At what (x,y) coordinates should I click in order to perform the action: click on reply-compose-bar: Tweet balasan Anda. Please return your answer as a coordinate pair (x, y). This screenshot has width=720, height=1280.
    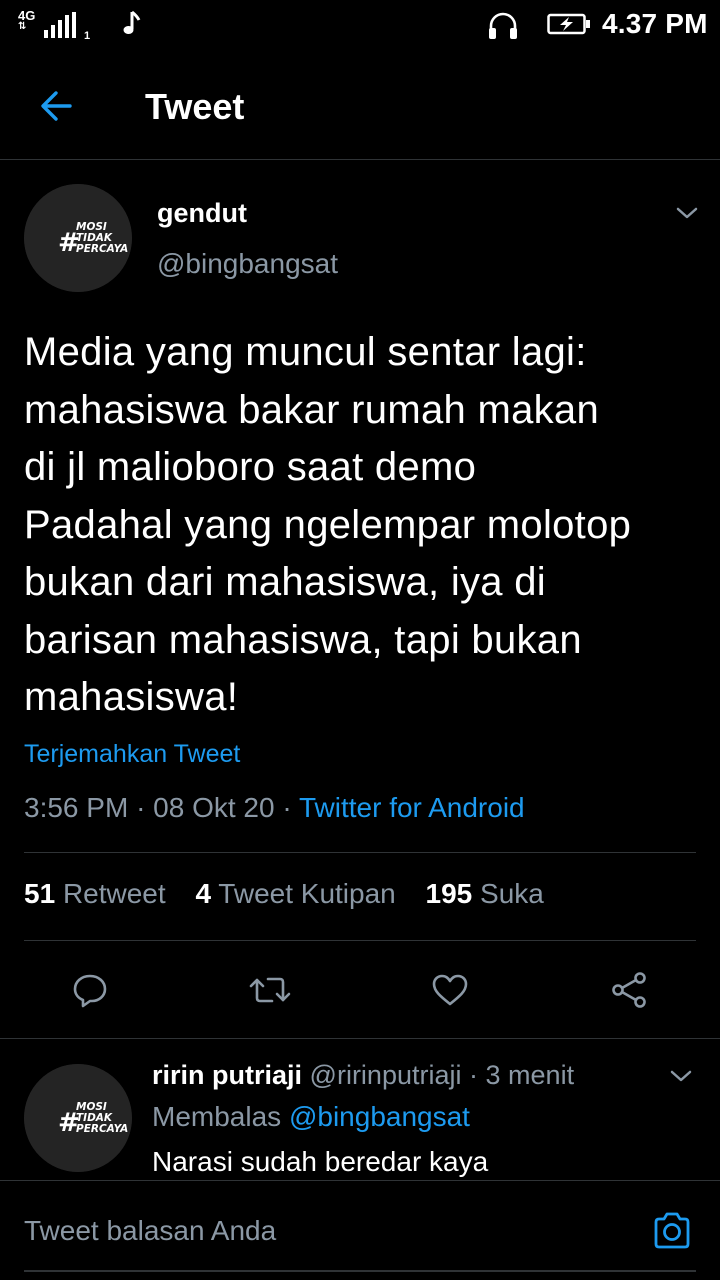
    Looking at the image, I should click on (360, 1230).